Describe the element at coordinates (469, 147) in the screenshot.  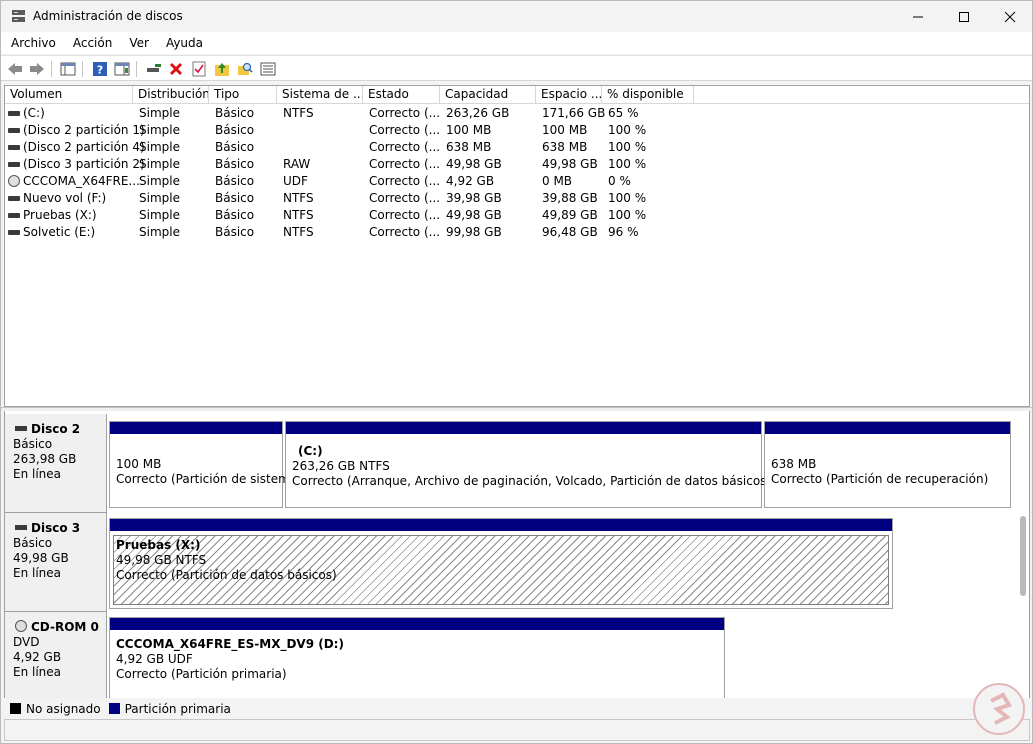
I see `volume-cell-capacity: 638 MB` at that location.